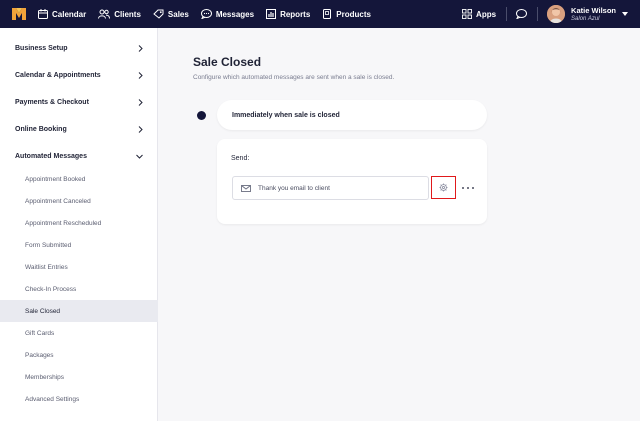  I want to click on sidebar-item-label: Appointment Rescheduled, so click(63, 223).